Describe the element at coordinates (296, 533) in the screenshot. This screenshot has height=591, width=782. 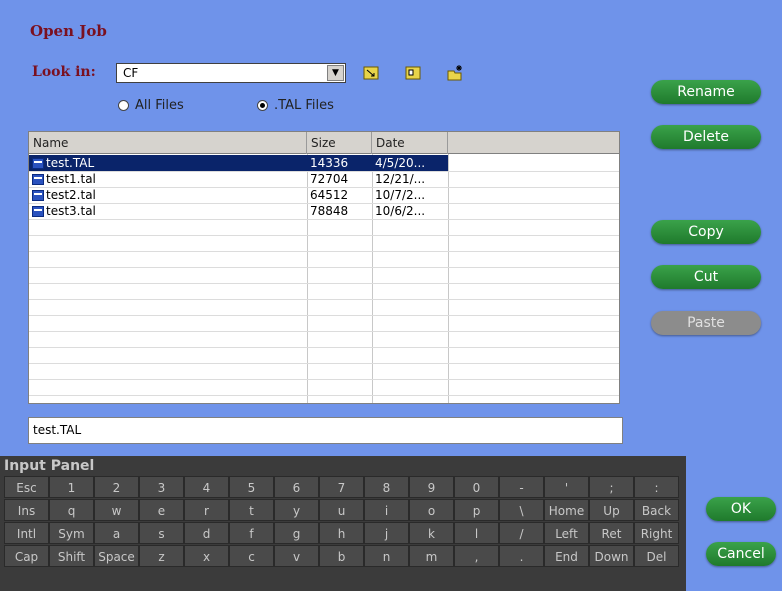
I see `key-g: g` at that location.